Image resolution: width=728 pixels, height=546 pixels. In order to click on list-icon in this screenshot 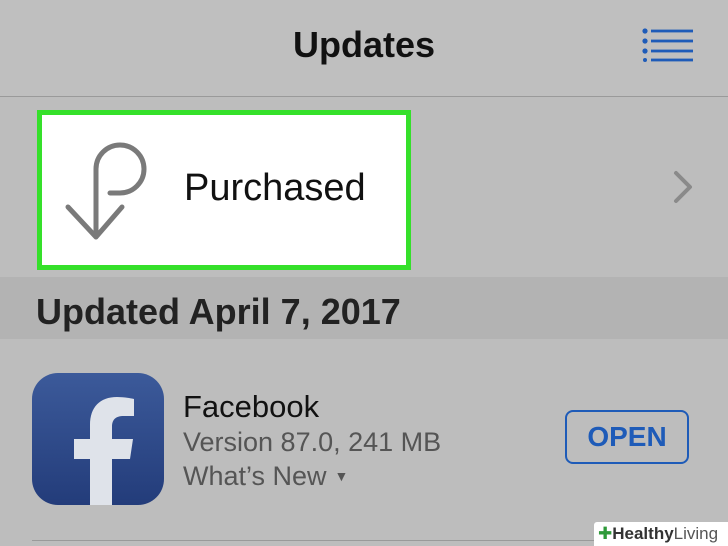, I will do `click(667, 45)`.